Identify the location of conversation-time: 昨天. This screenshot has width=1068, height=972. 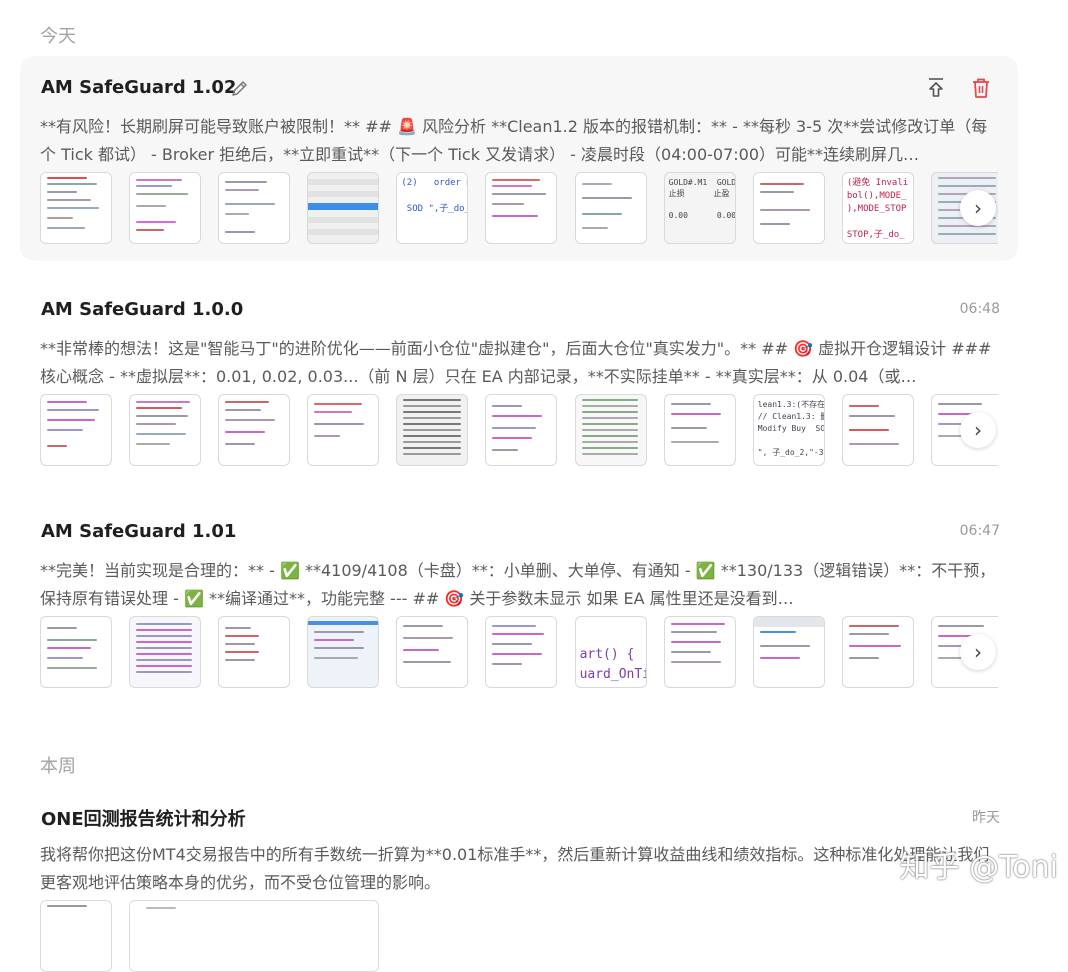
(986, 818).